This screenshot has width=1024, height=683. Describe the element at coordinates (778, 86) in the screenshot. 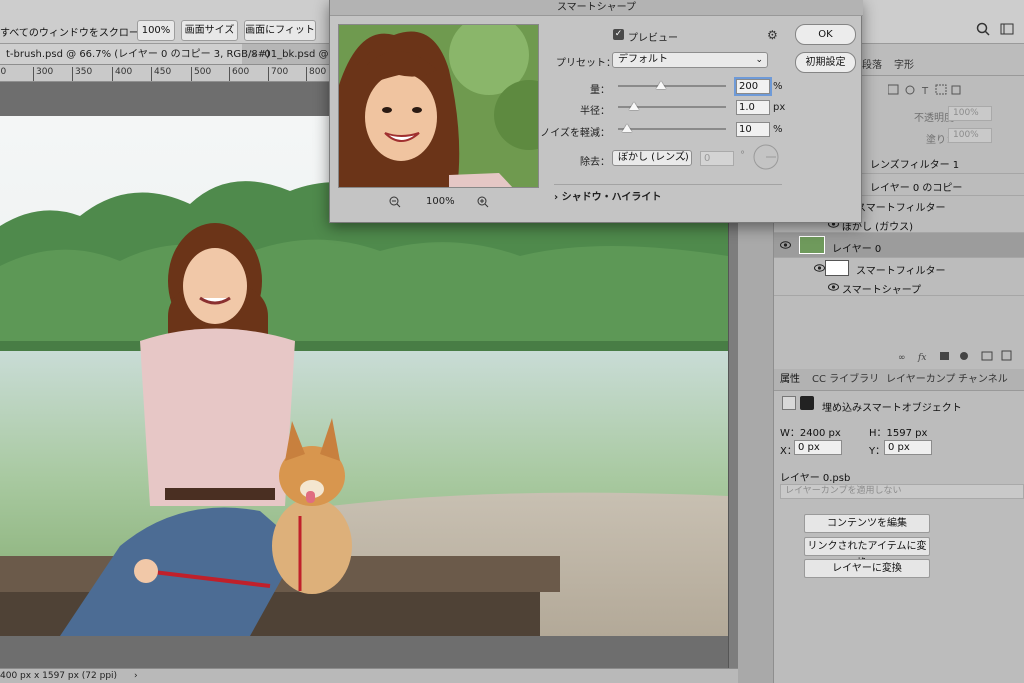

I see `amount-unit: %` at that location.